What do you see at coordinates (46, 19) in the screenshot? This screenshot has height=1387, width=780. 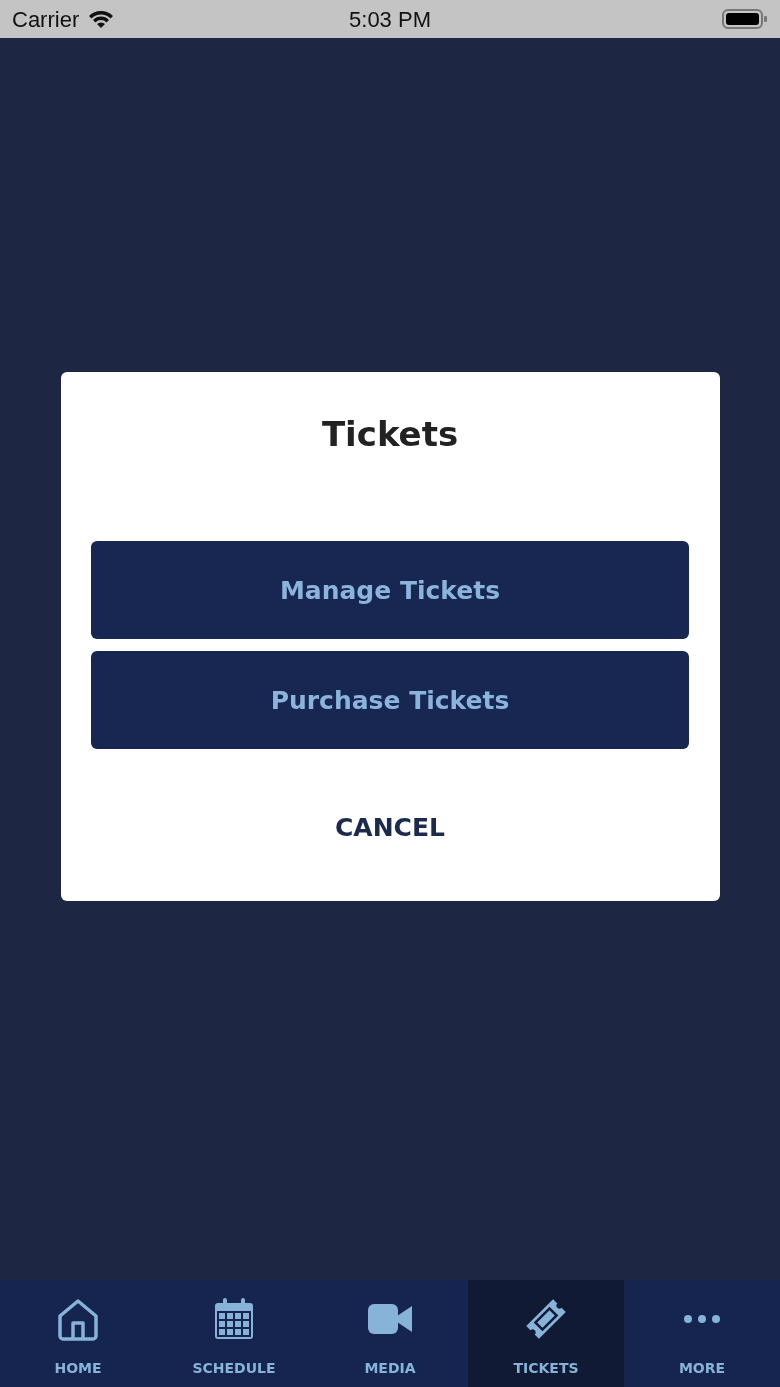 I see `carrier-label: Carrier` at bounding box center [46, 19].